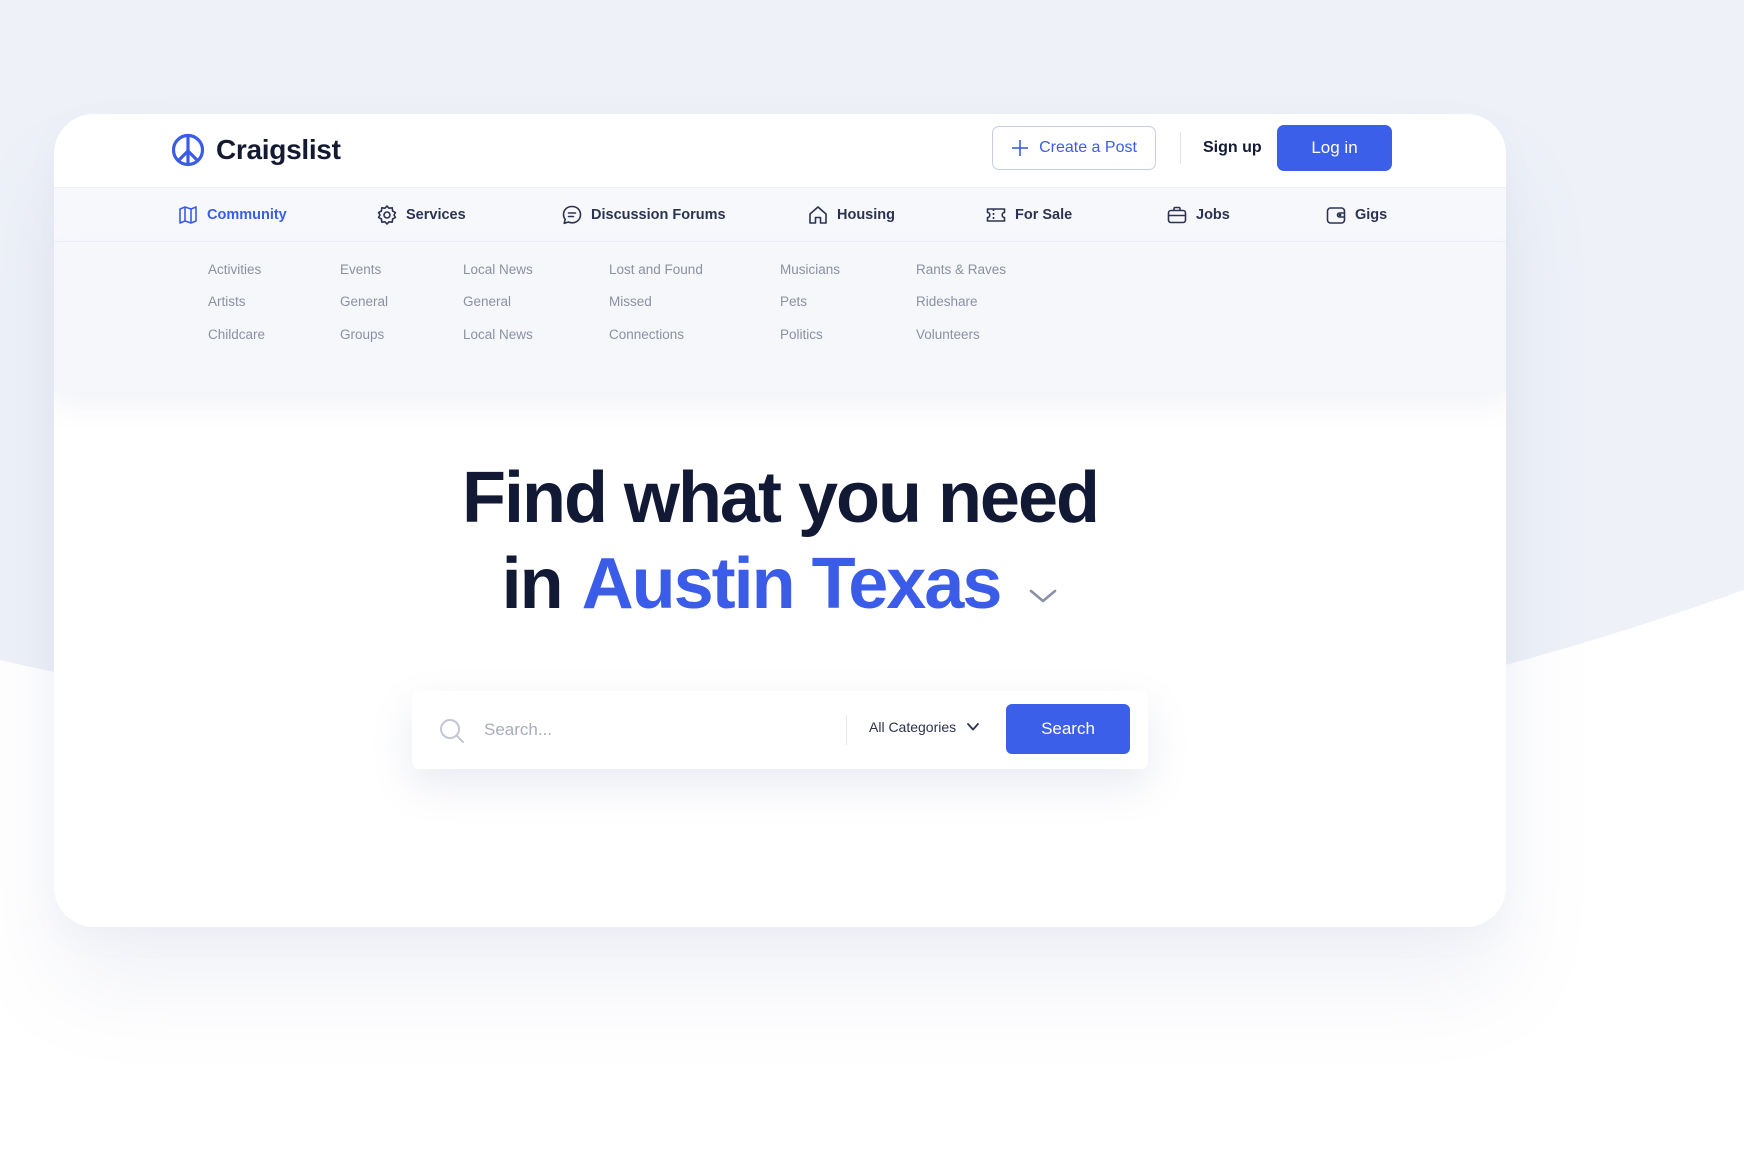 The height and width of the screenshot is (1158, 1744). I want to click on nav-item-discussion-forums: Discussion Forums, so click(643, 214).